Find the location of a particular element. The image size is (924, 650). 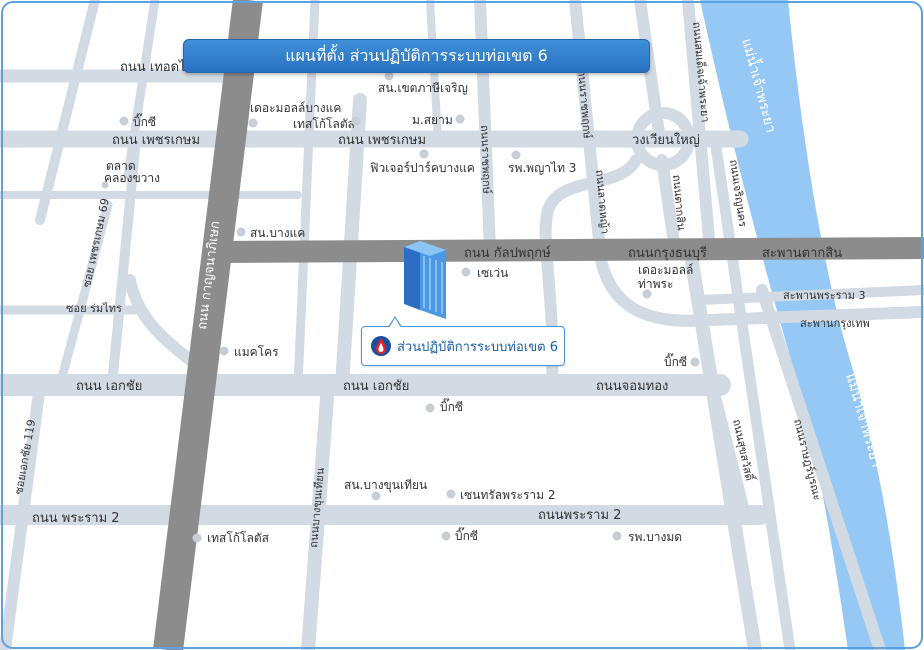

poi-future-park: ฟิวเจอร์ปาร์คบางแค is located at coordinates (422, 168).